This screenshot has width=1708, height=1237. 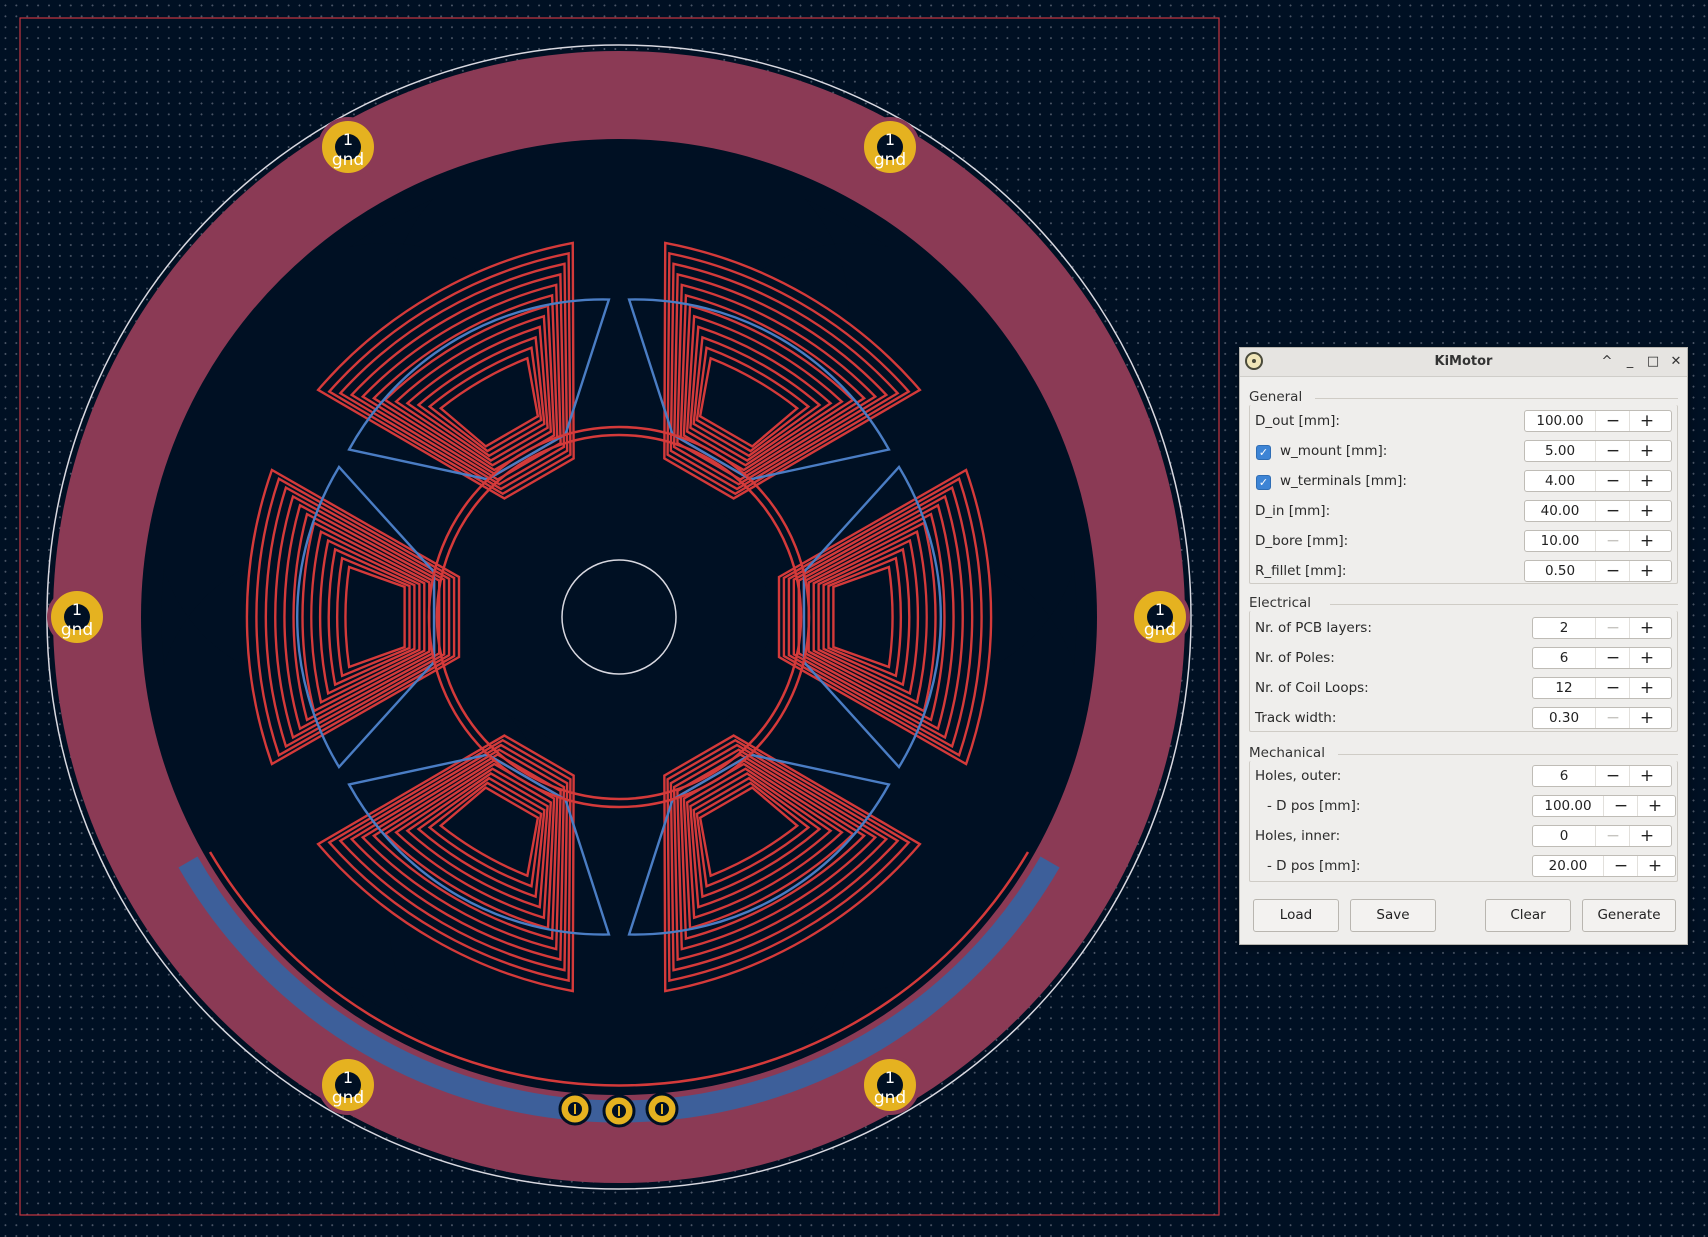 What do you see at coordinates (1298, 836) in the screenshot?
I see `holes-inner-label: Holes, inner:` at bounding box center [1298, 836].